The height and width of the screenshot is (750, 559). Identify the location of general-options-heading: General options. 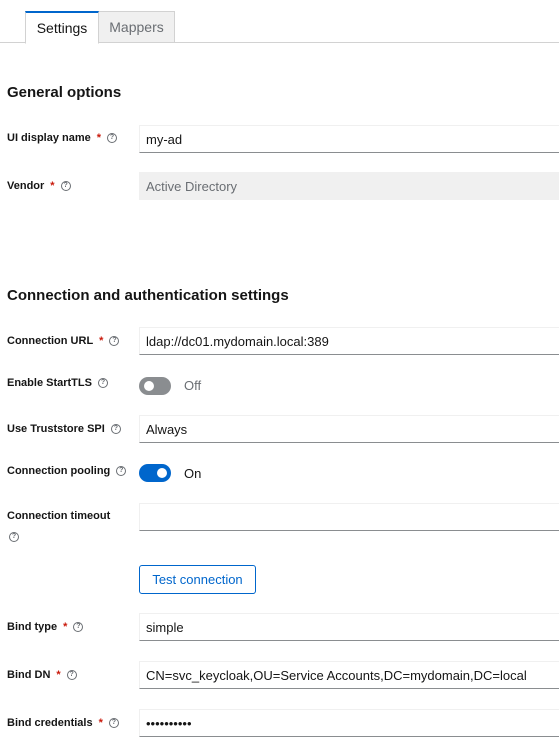
(64, 92).